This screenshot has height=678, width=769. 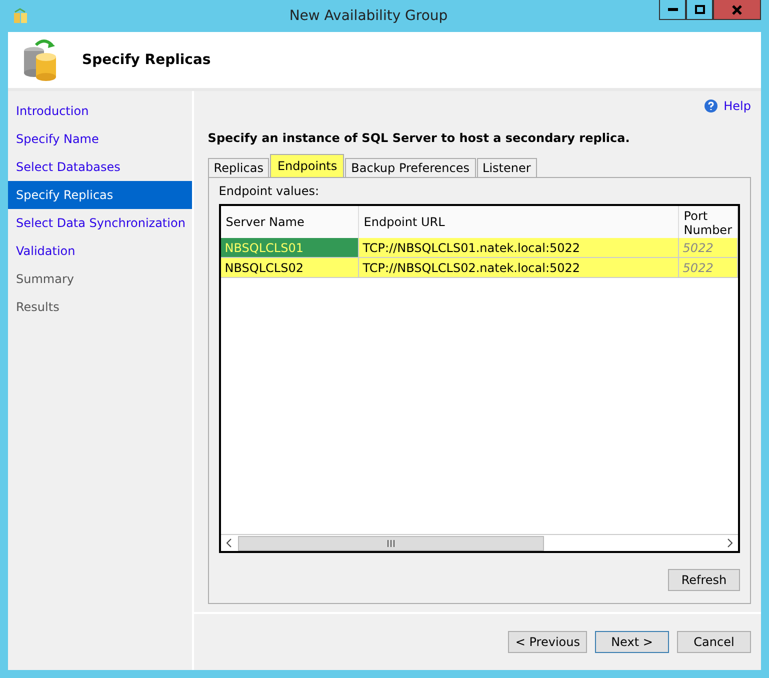 I want to click on instruction-text: Specify an instance of SQL Server to host a secondary replica., so click(x=419, y=138).